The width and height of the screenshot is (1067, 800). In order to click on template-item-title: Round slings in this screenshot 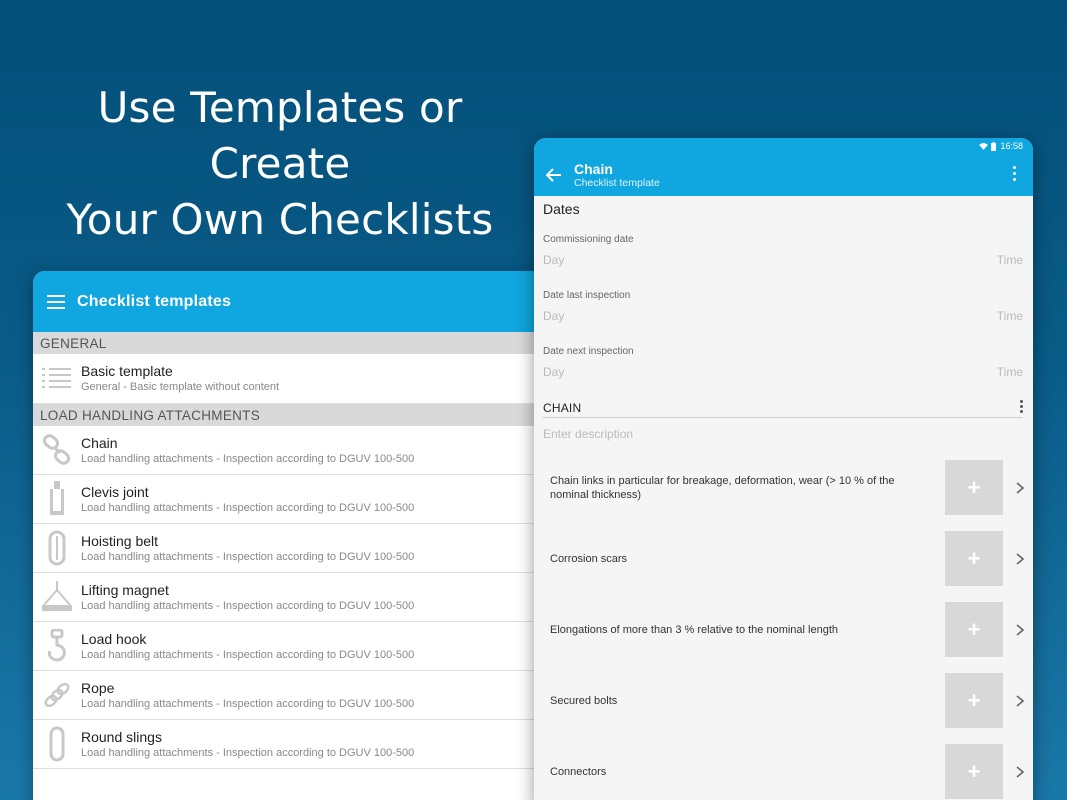, I will do `click(121, 736)`.